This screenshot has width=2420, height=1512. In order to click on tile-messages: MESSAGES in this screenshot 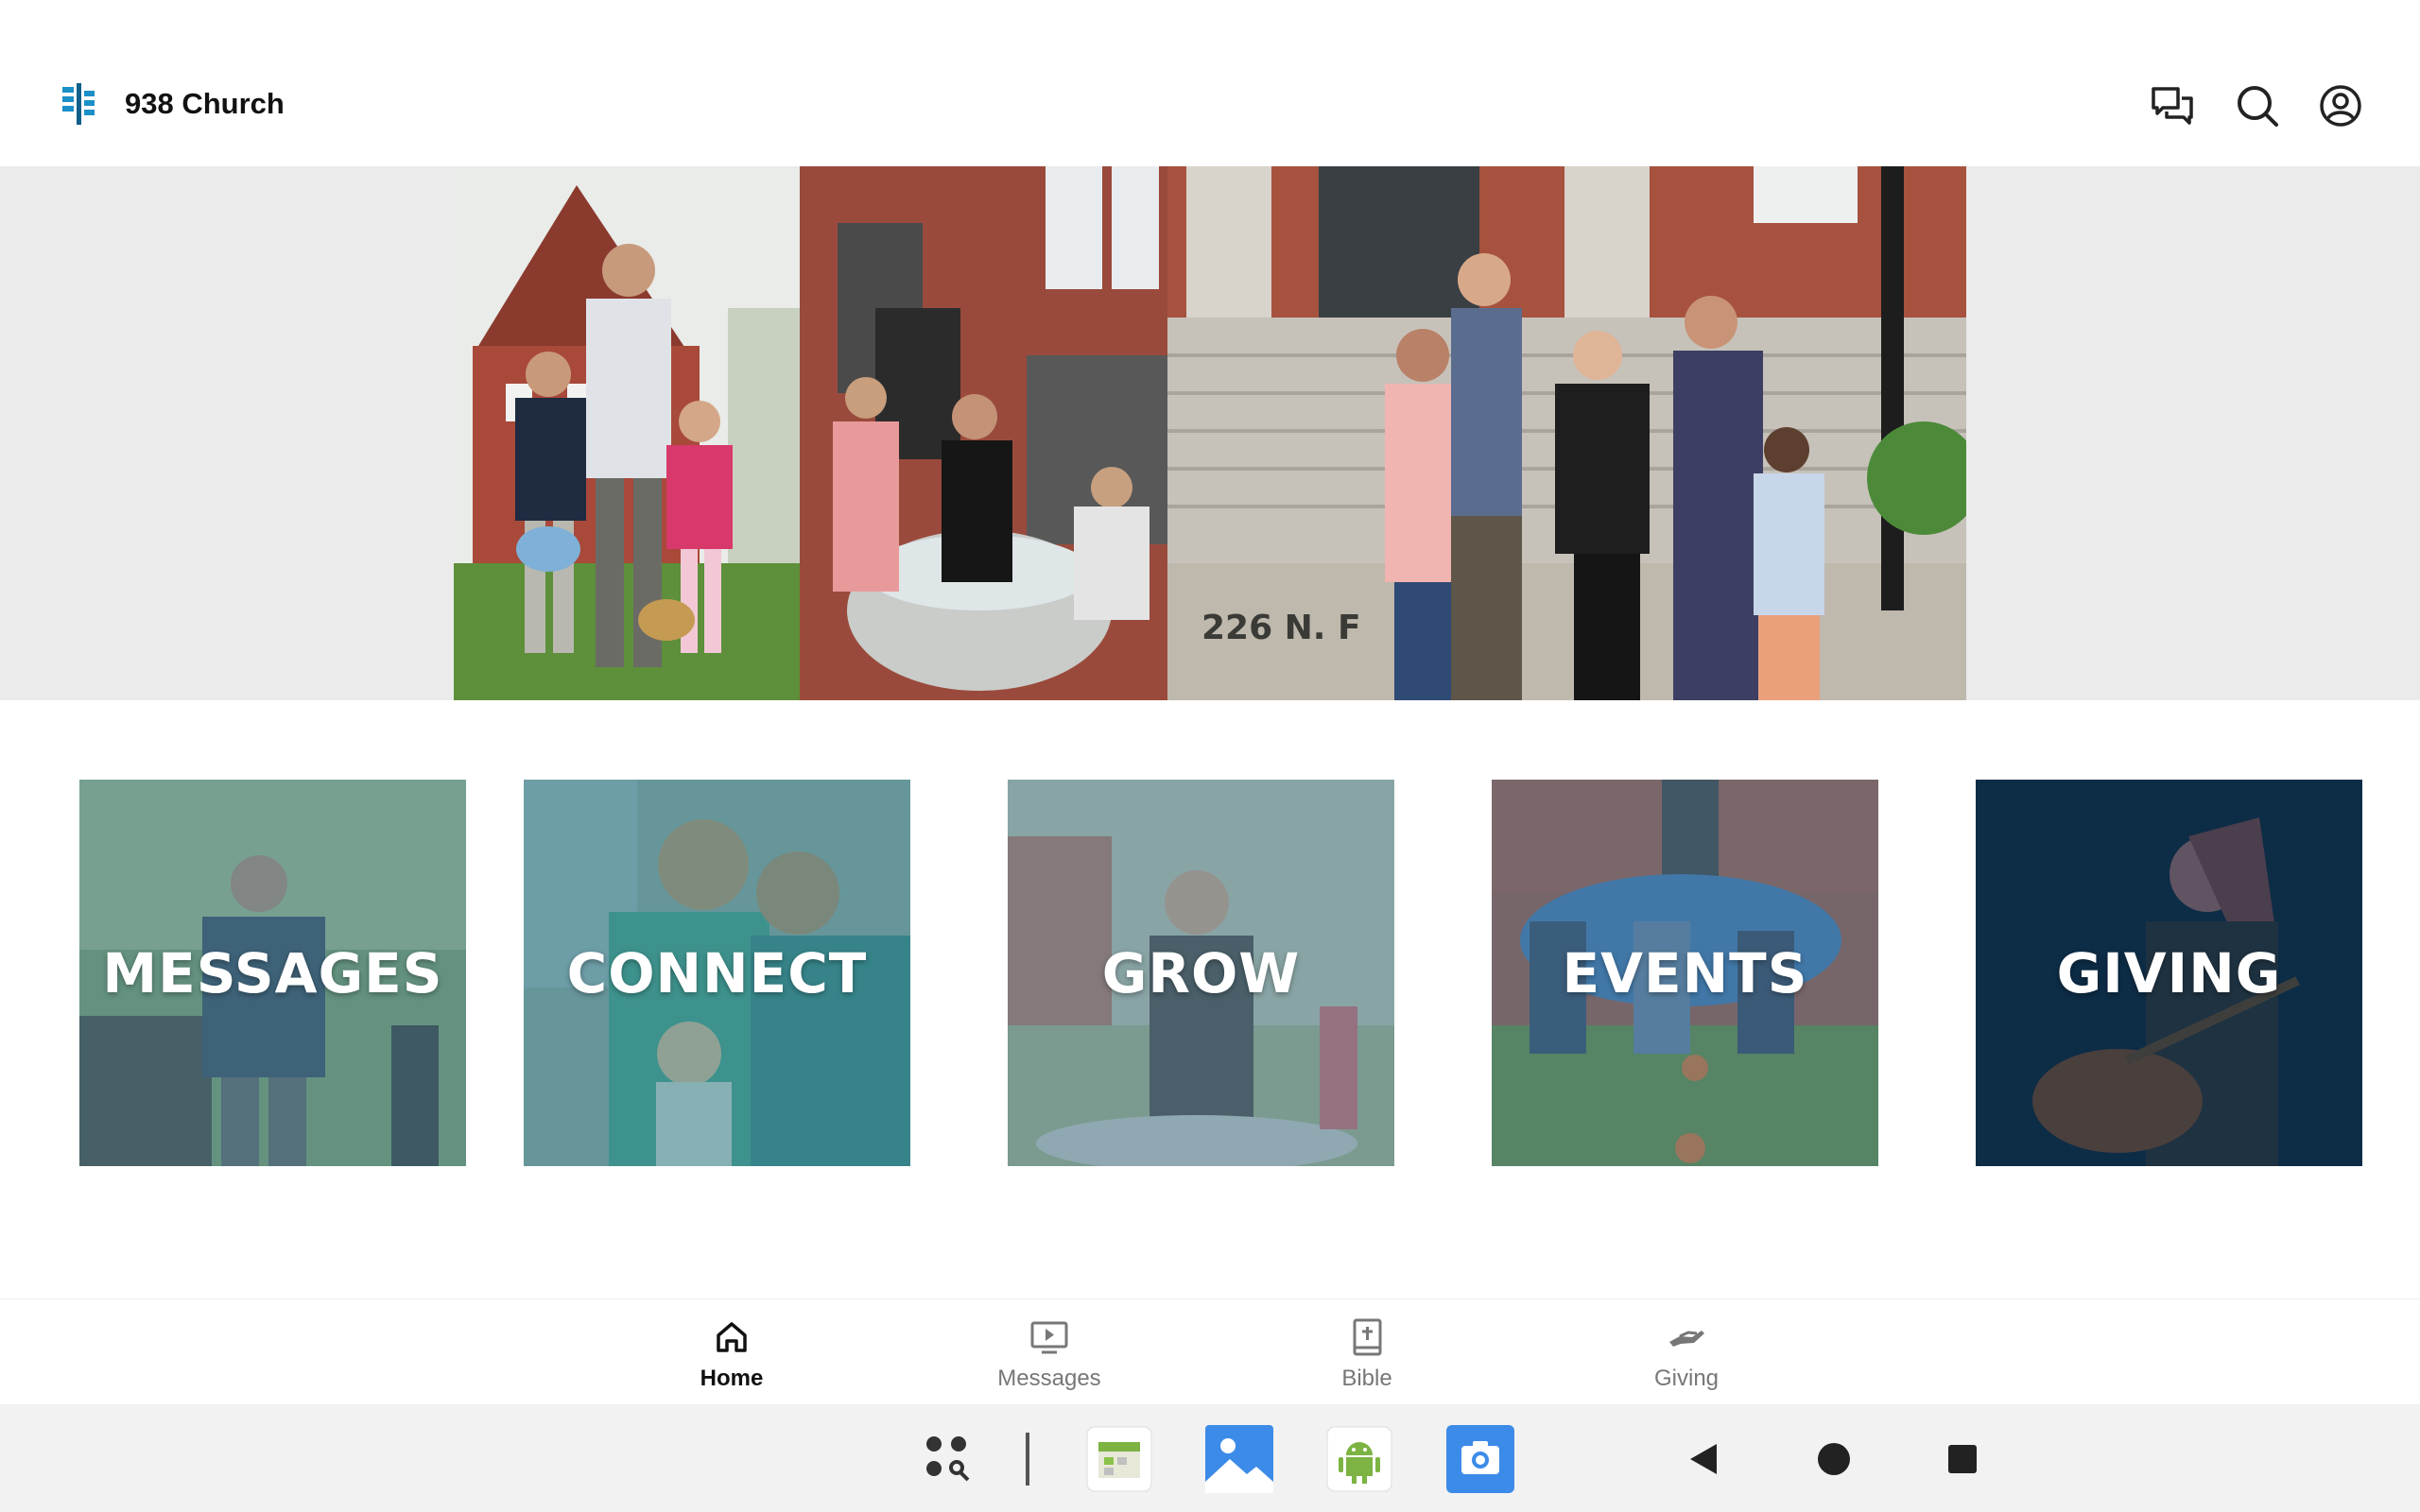, I will do `click(272, 973)`.